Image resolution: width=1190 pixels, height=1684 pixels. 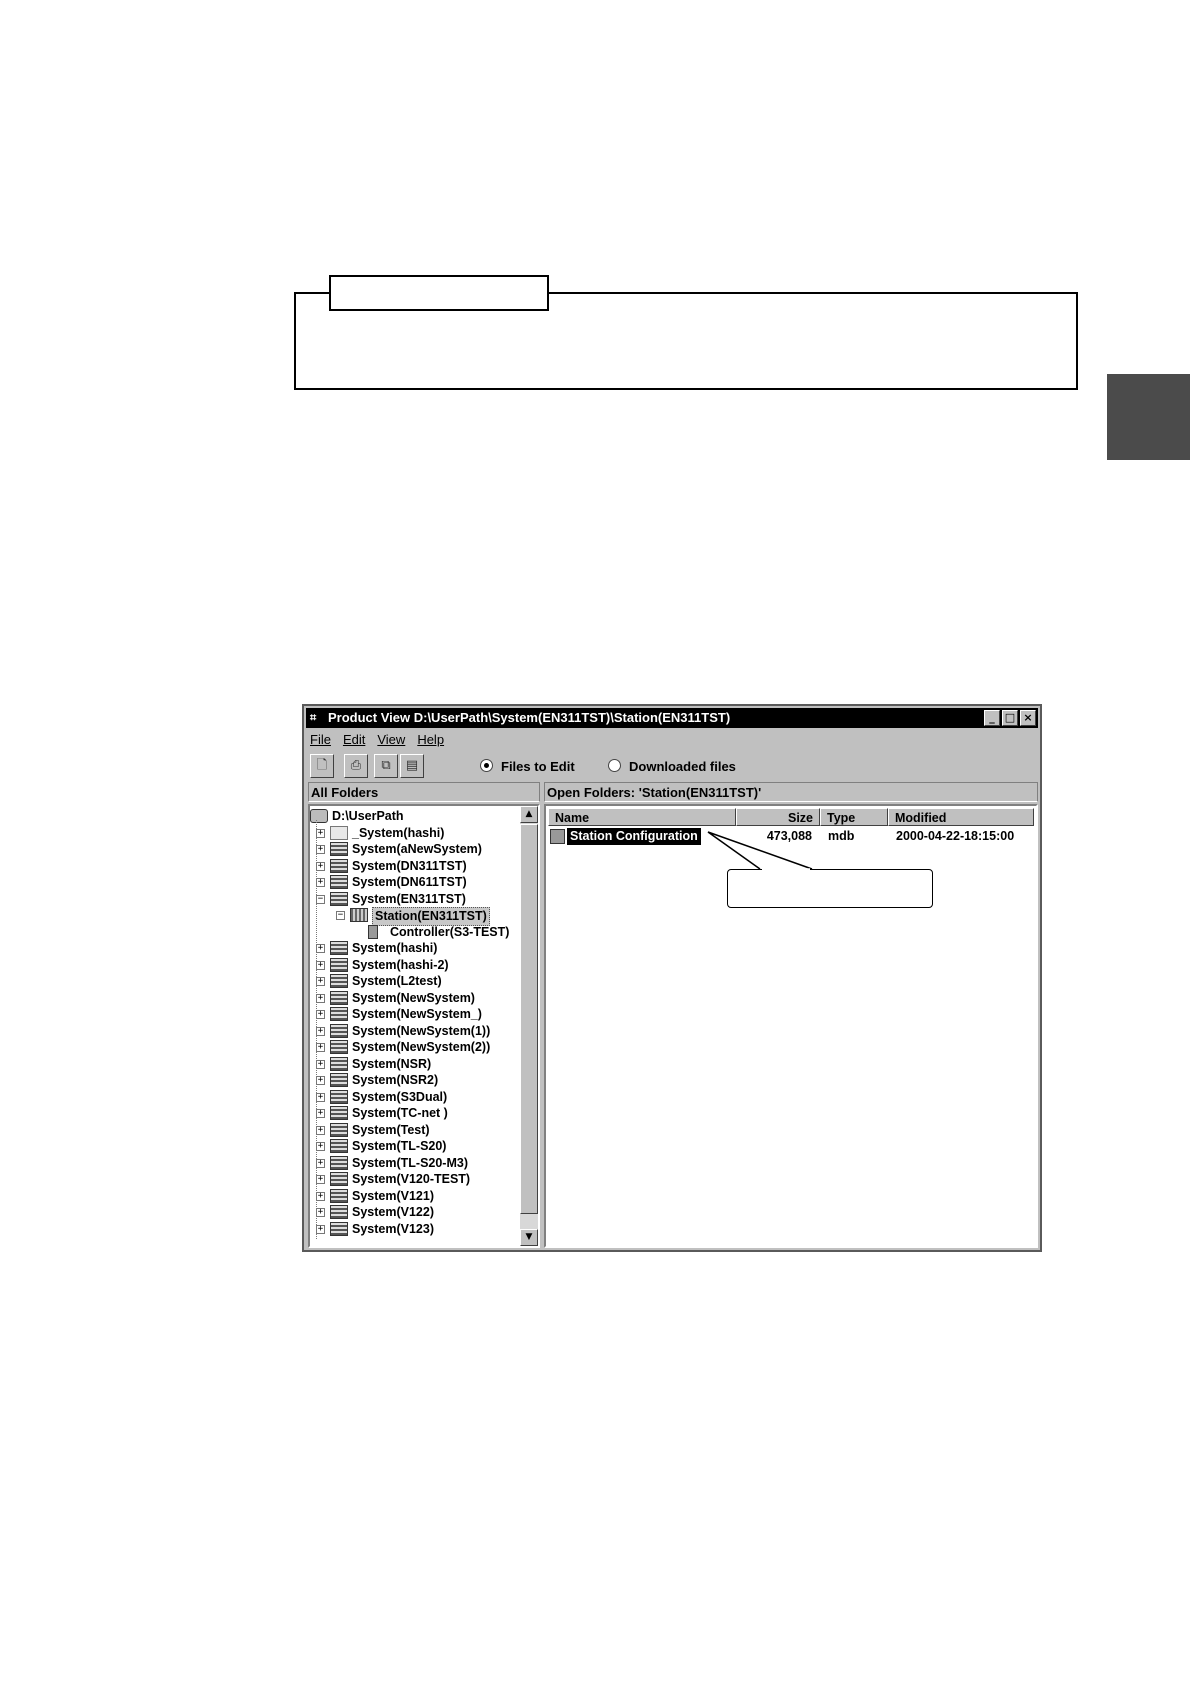 I want to click on open-folders-header: Open Folders: 'Station(EN311TST)', so click(x=791, y=792).